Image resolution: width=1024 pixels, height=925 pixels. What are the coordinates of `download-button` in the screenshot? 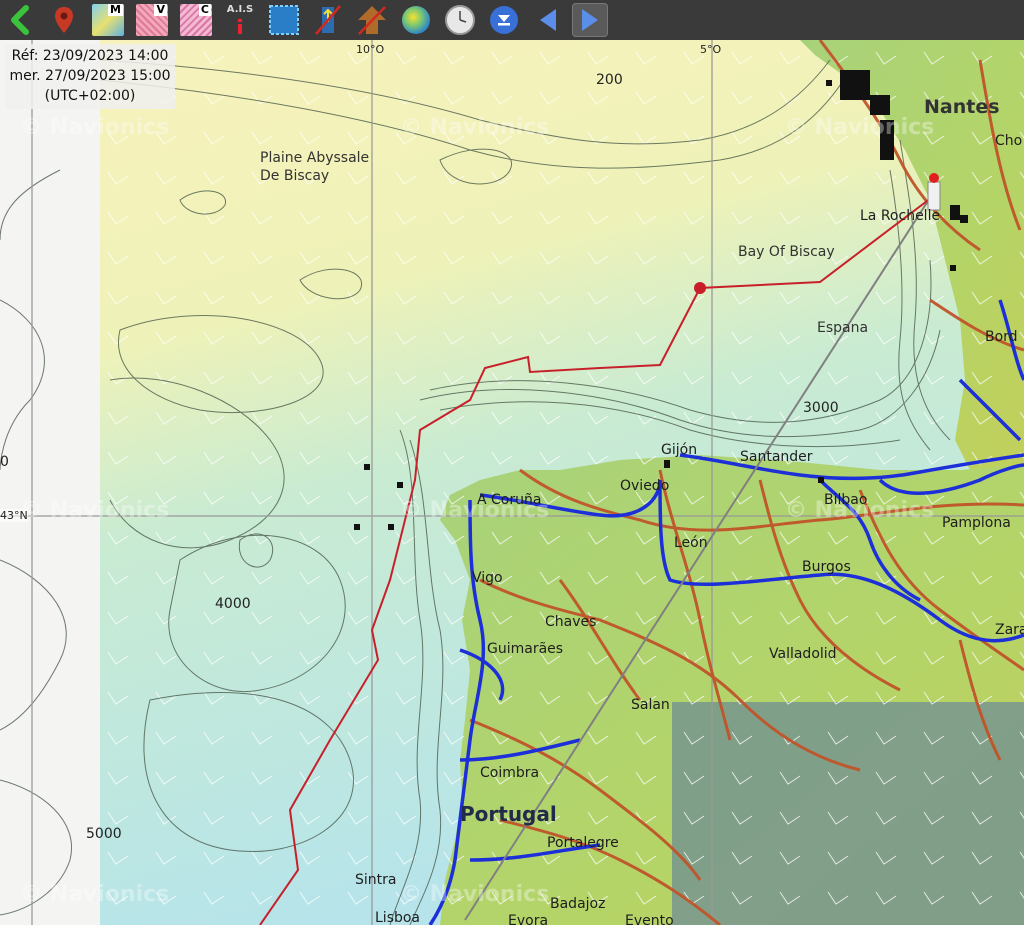 It's located at (504, 20).